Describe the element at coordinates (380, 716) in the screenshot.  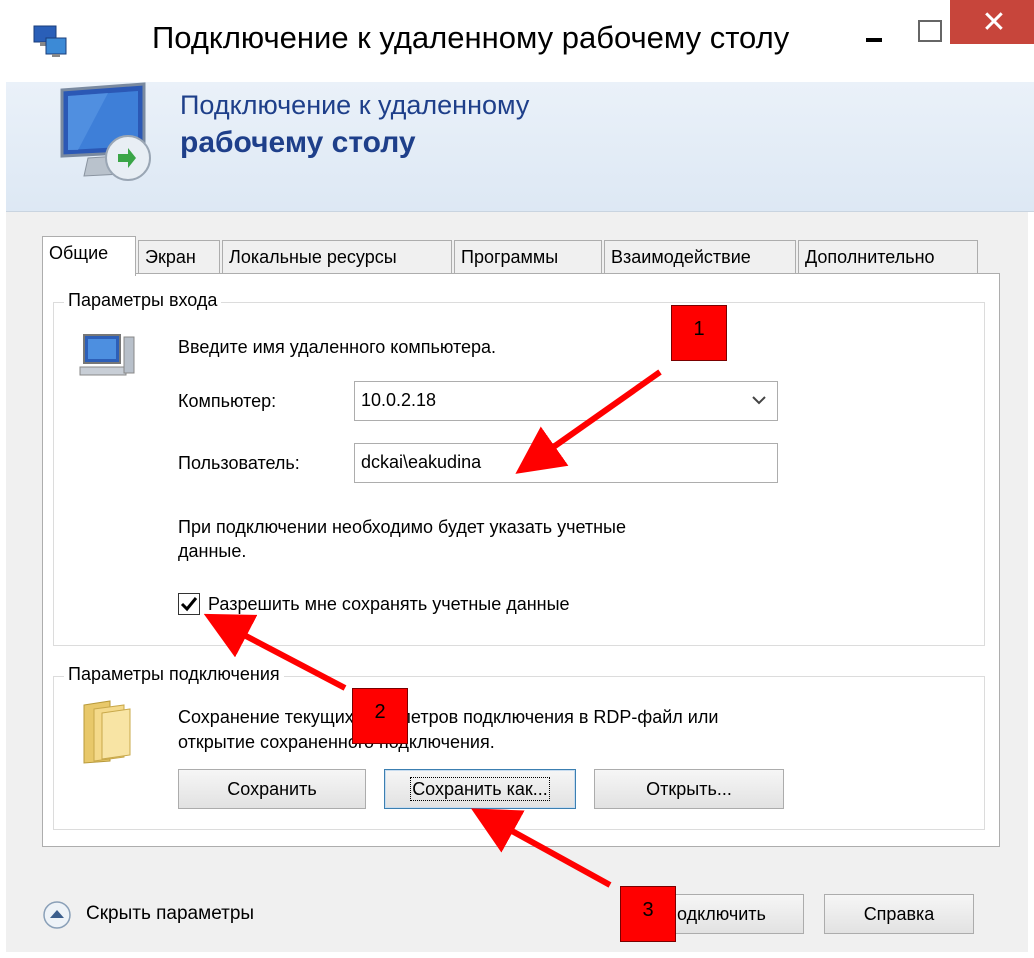
I see `annotation-badge-2: 2` at that location.